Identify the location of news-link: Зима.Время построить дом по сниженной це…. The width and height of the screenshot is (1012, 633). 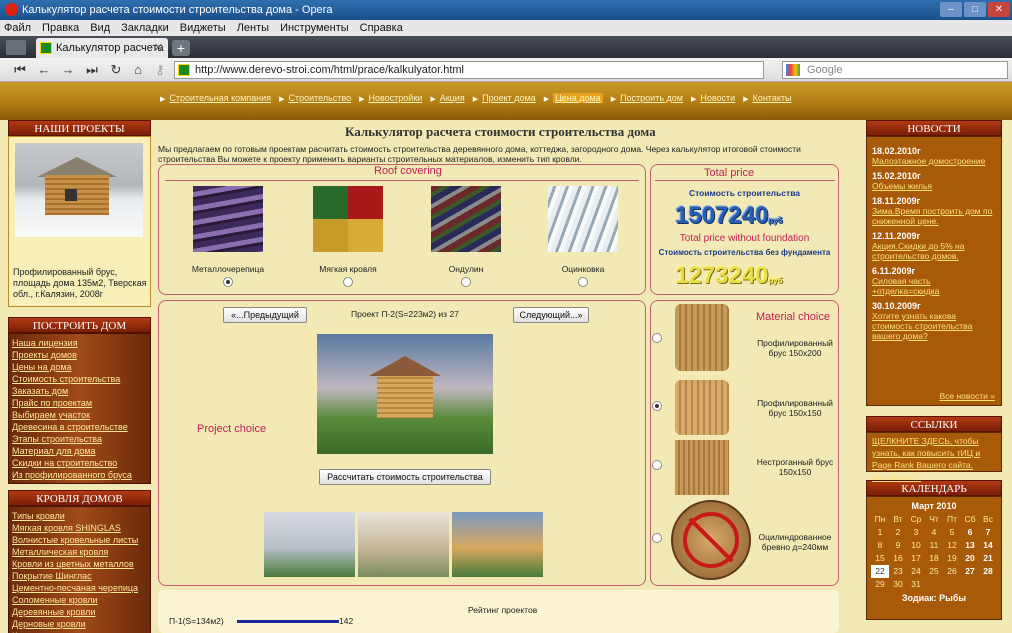
(934, 216).